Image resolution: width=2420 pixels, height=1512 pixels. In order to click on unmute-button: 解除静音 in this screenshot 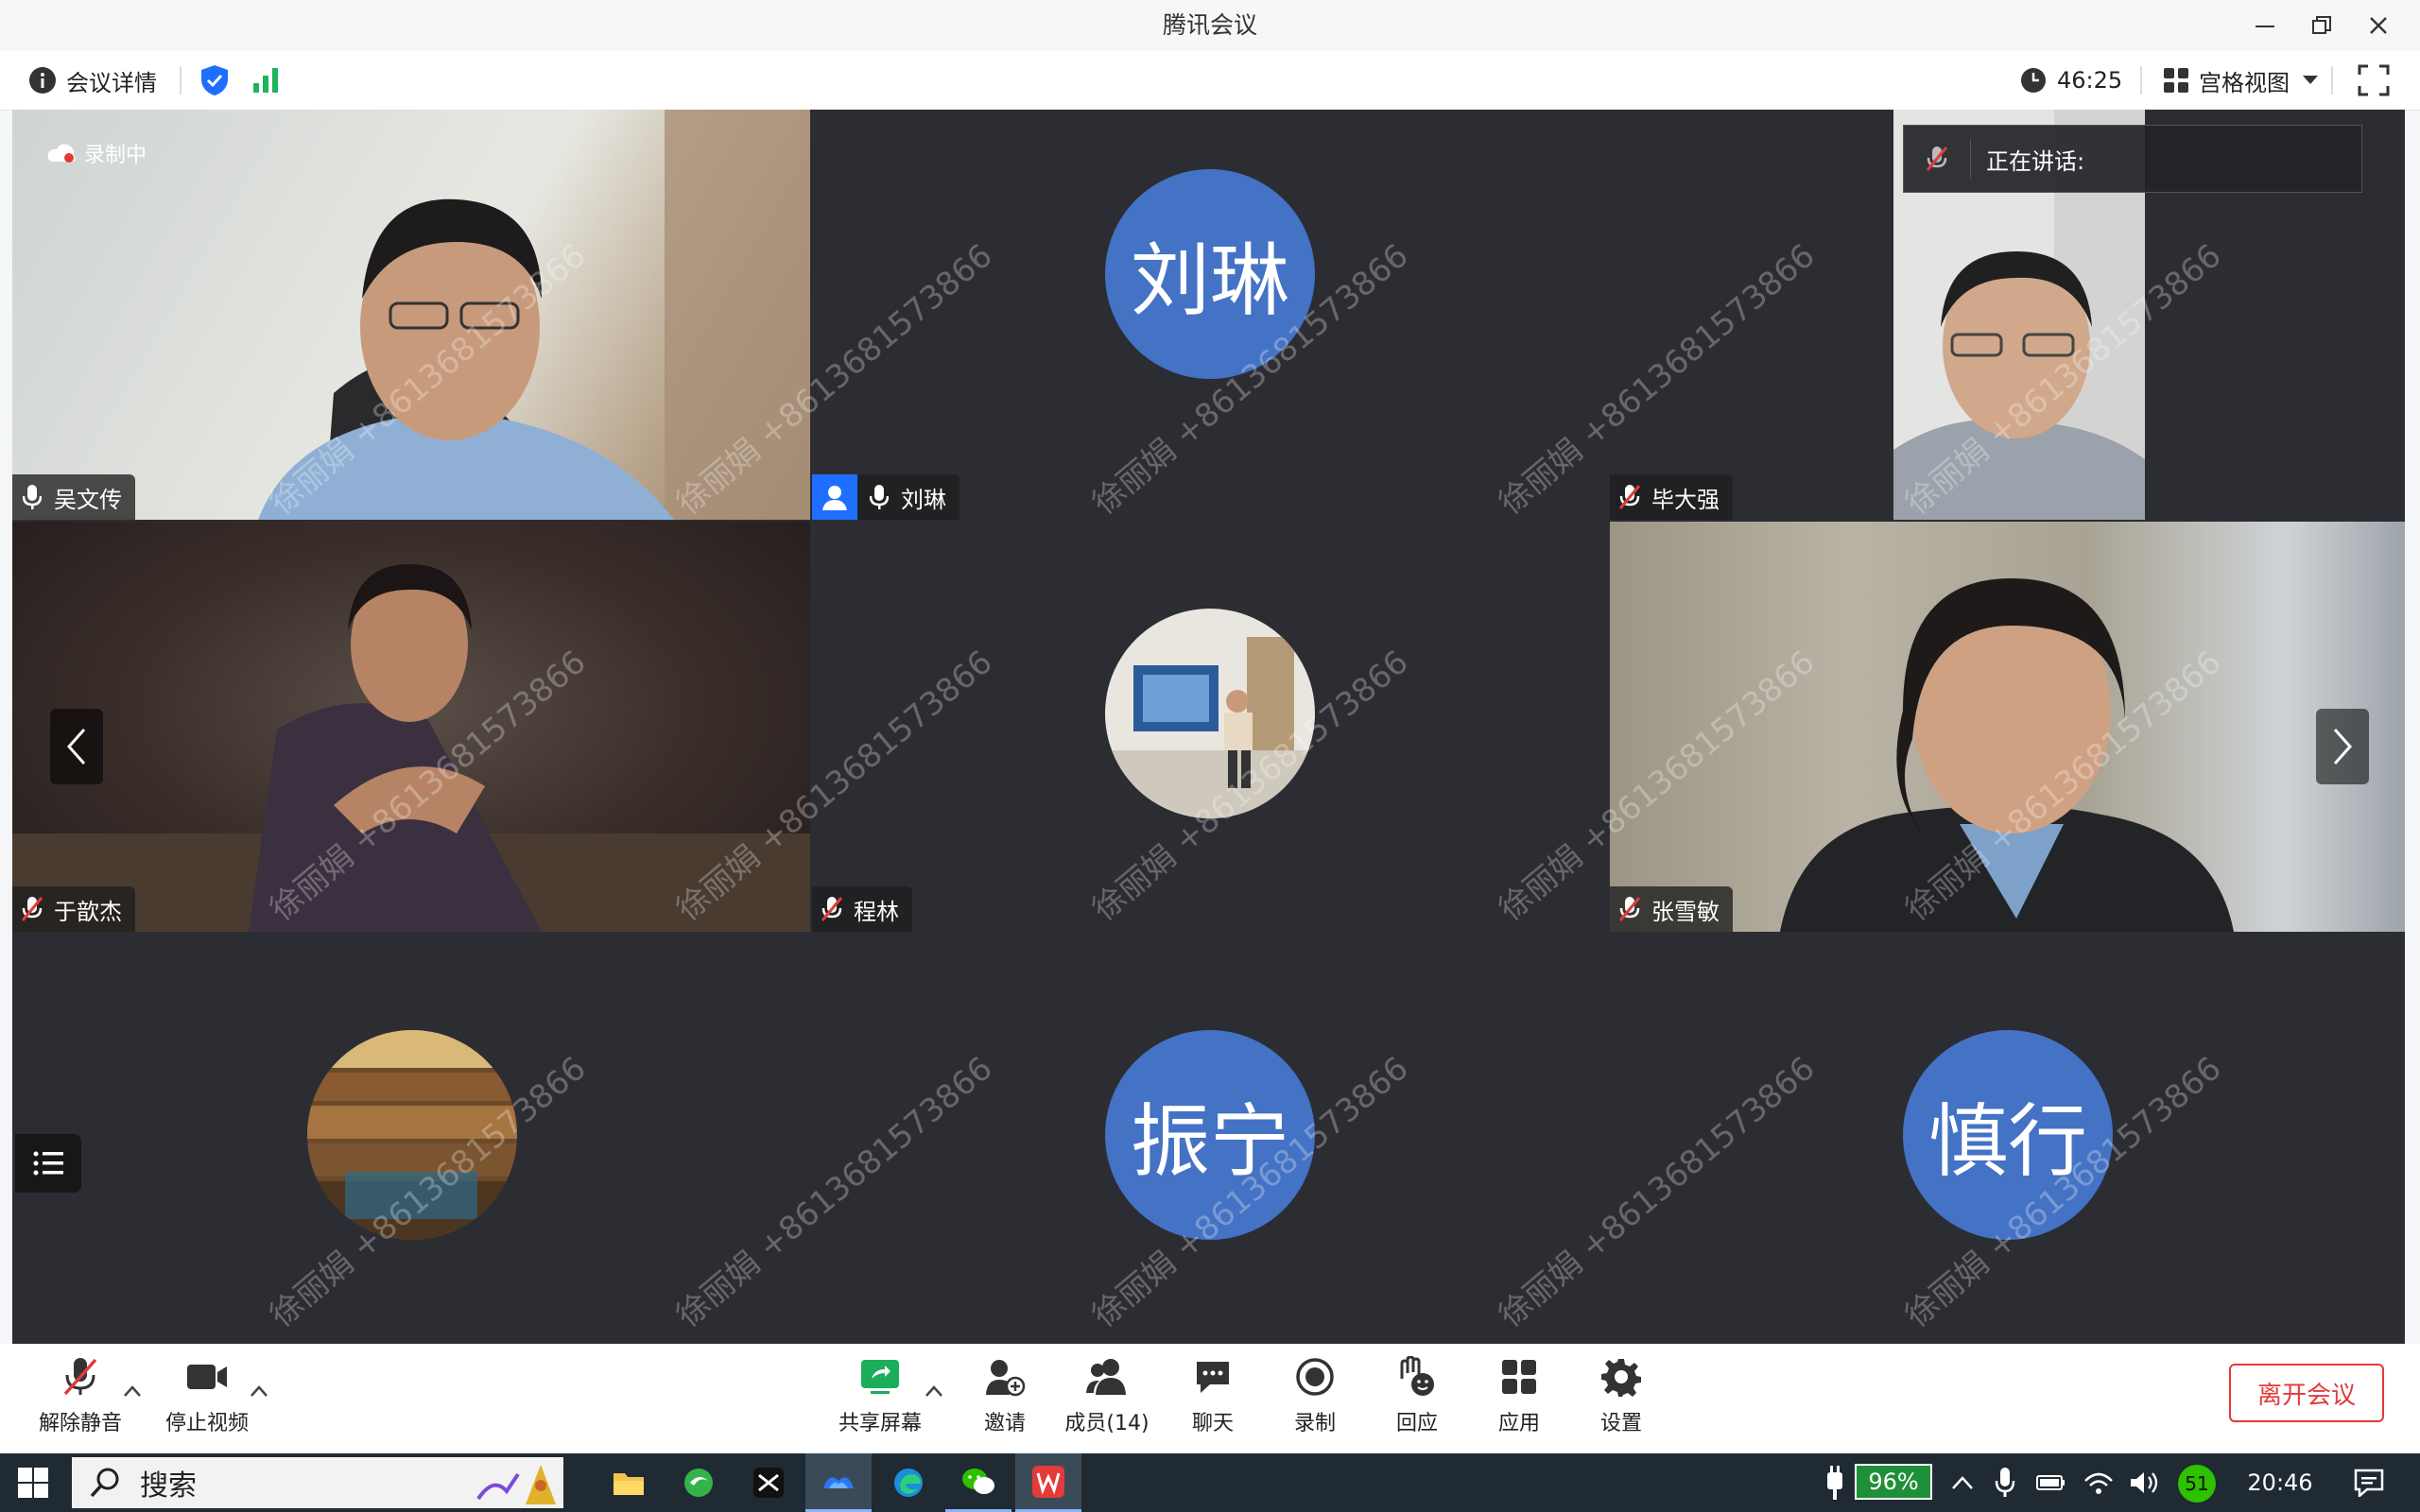, I will do `click(80, 1398)`.